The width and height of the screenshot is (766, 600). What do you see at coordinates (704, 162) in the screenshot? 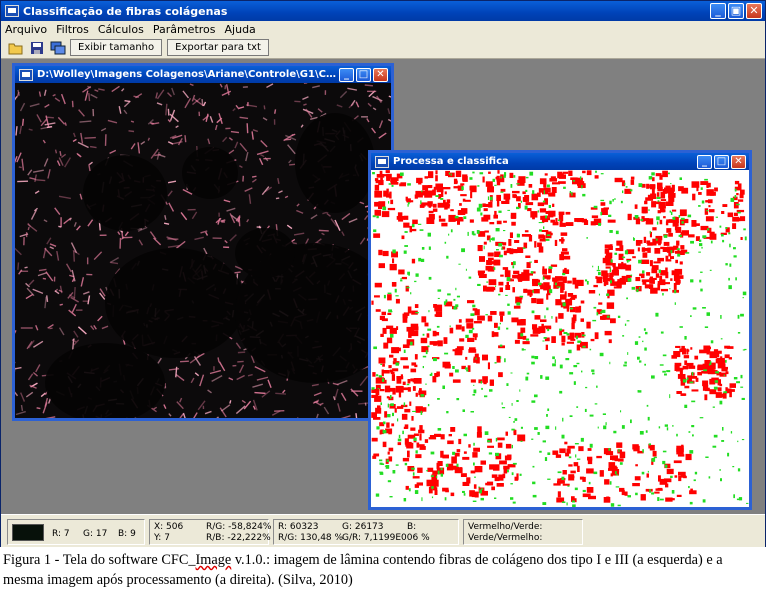
I see `processed-minimize-button: _` at bounding box center [704, 162].